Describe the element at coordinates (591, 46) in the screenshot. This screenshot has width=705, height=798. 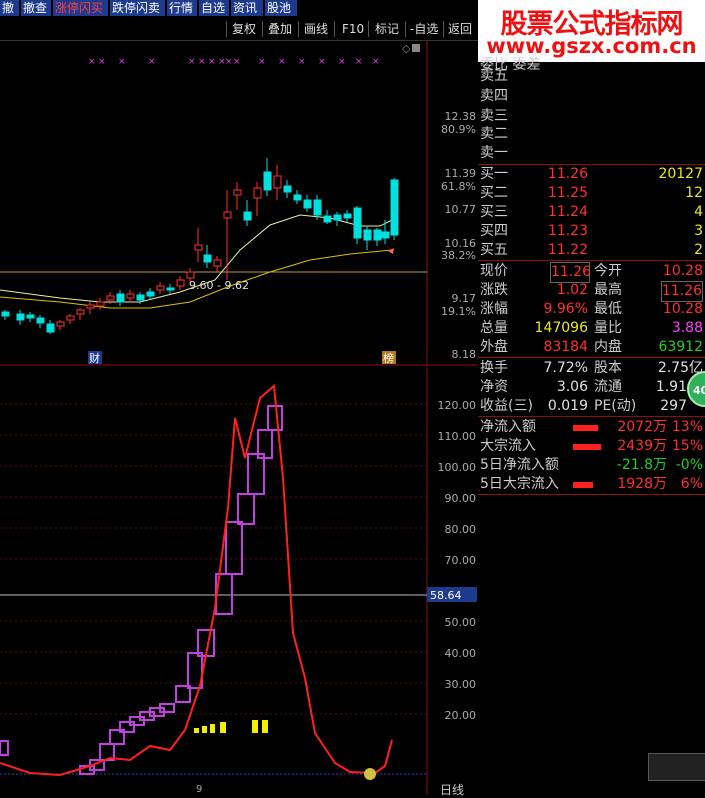
I see `watermark-url: www.gszx.com.cn` at that location.